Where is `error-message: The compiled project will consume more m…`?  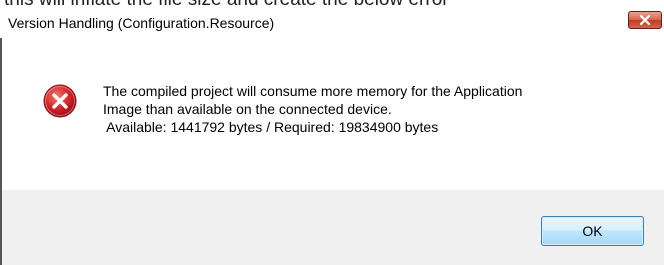
error-message: The compiled project will consume more m… is located at coordinates (312, 109).